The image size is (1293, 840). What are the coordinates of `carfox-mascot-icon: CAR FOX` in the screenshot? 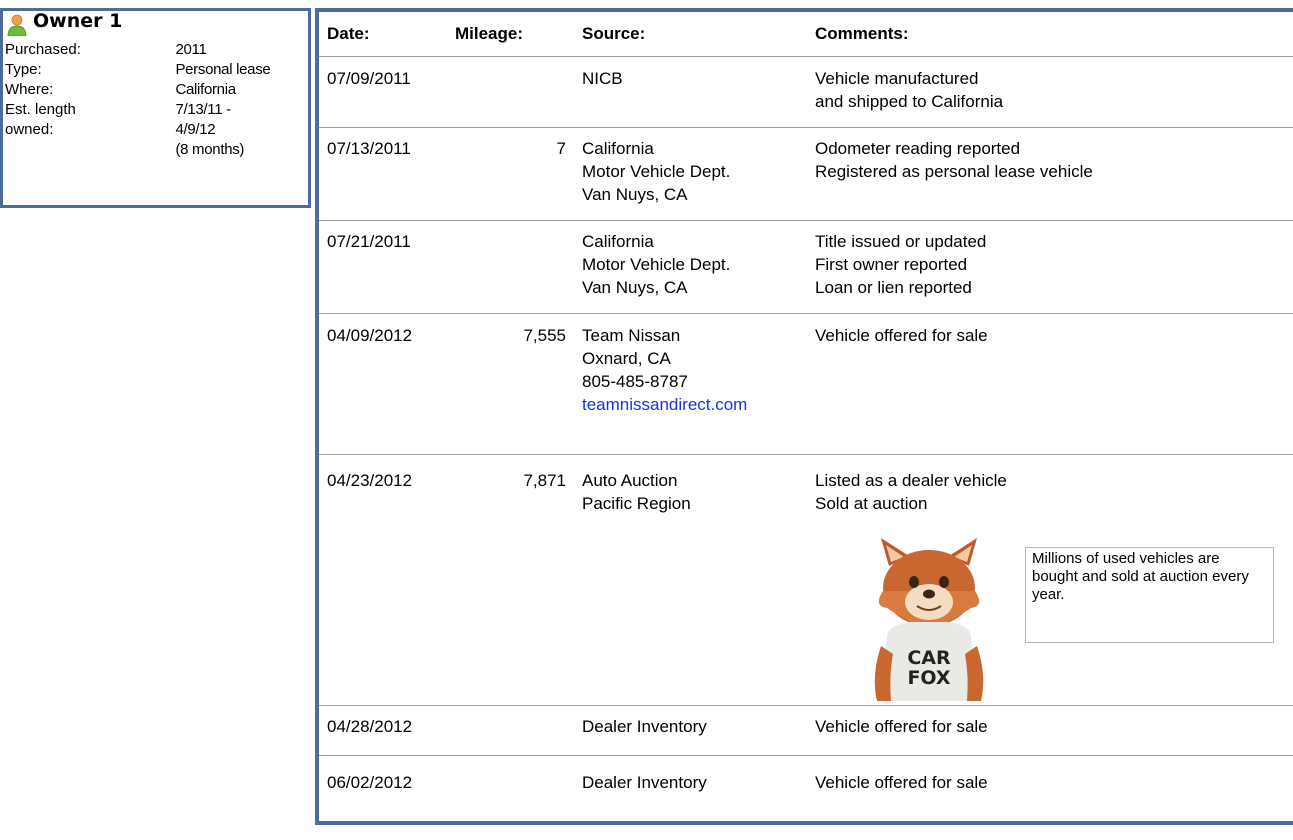 It's located at (929, 619).